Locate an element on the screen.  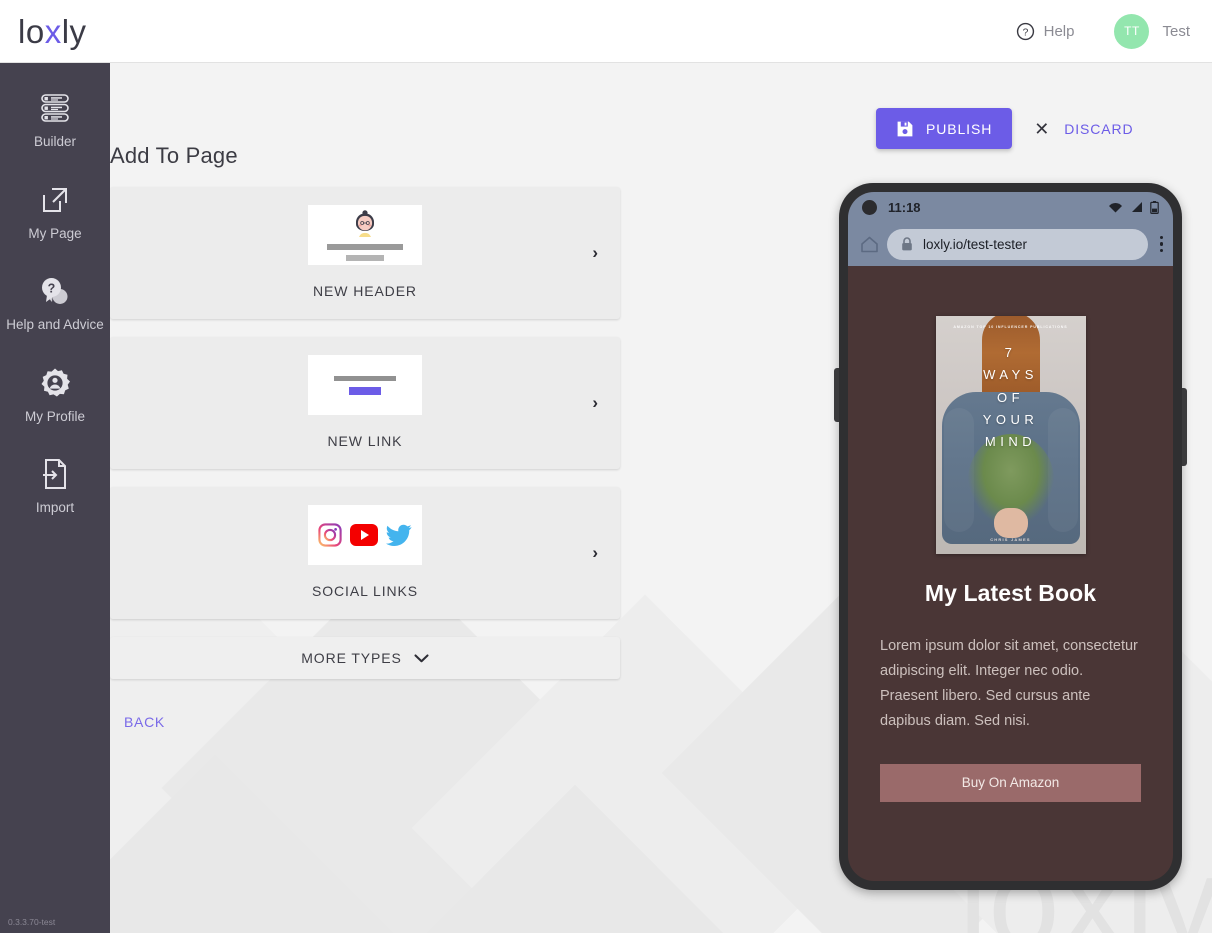
logo-part-2: ly is located at coordinates (74, 31).